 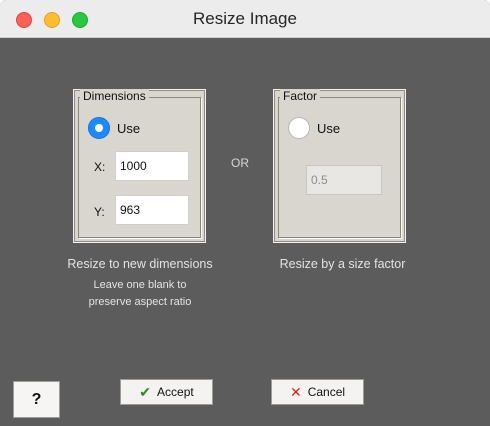 I want to click on factor-input, so click(x=344, y=180).